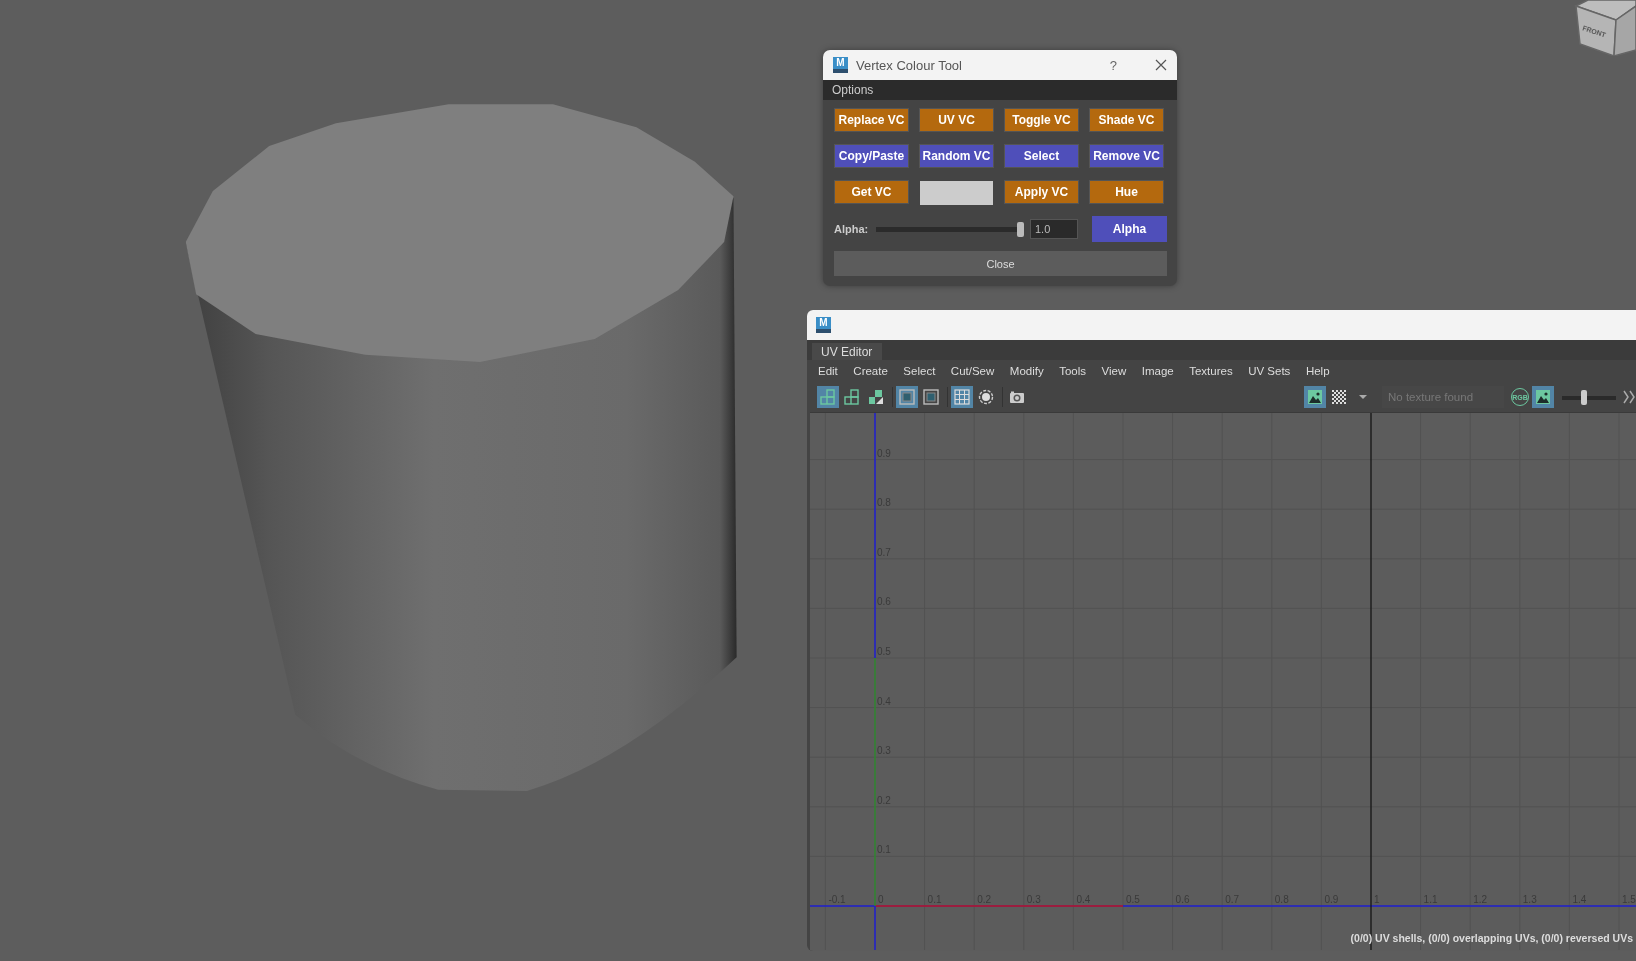  I want to click on help-button: ?, so click(1113, 65).